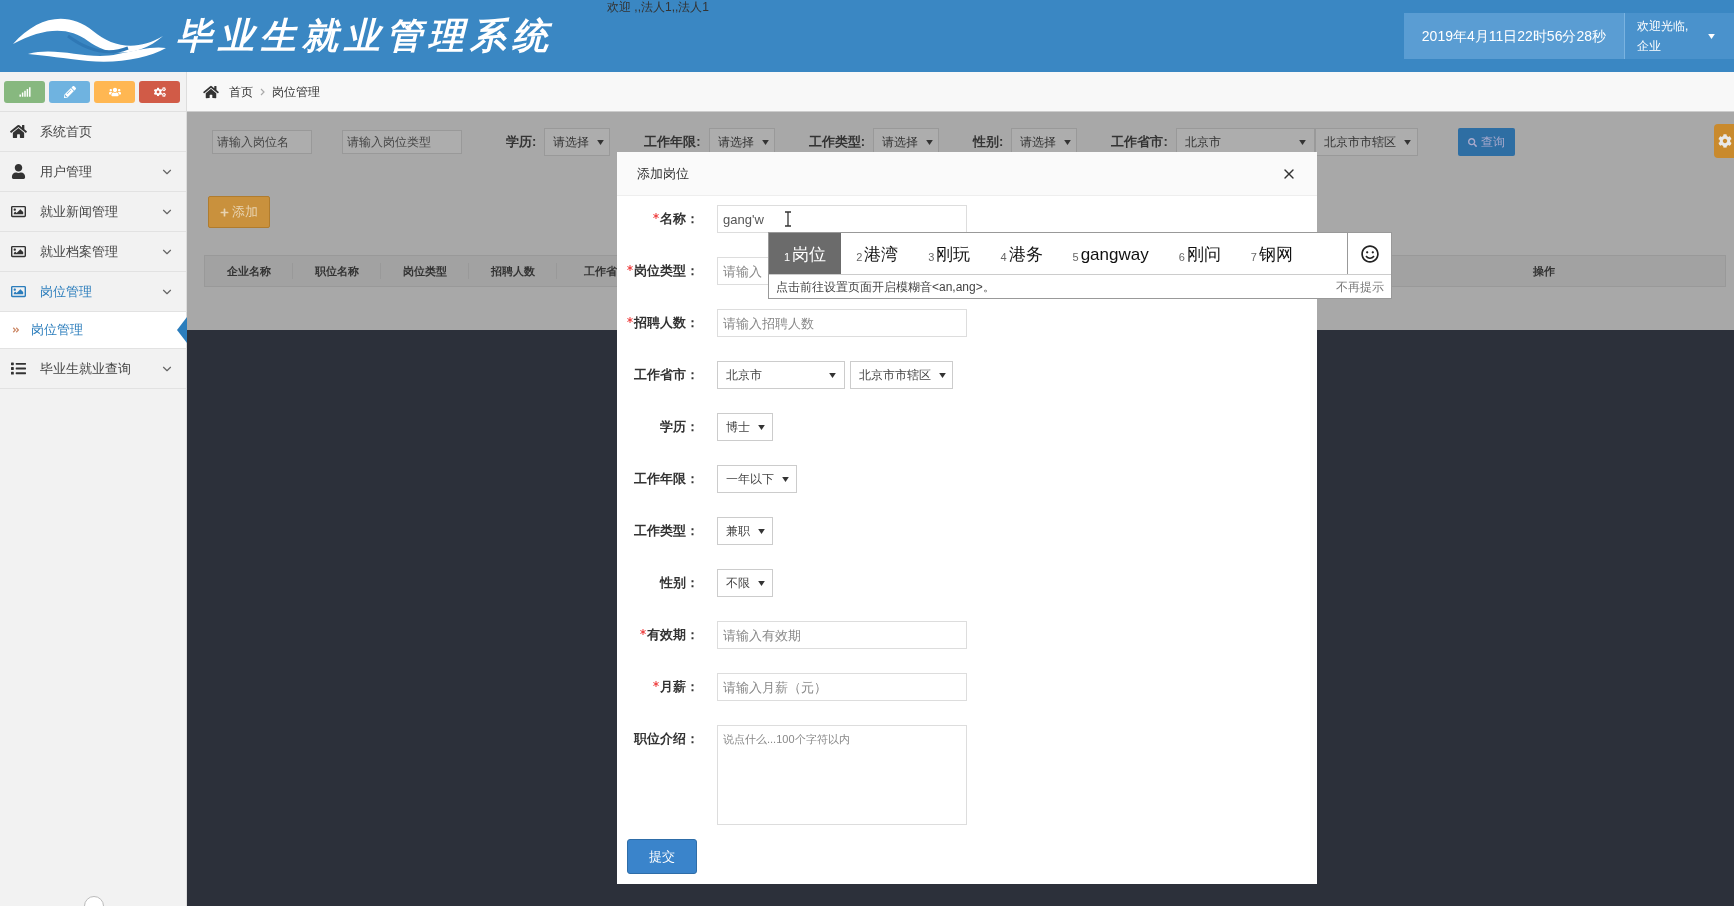 Image resolution: width=1734 pixels, height=906 pixels. I want to click on ime-candidate: 6 刚问, so click(1199, 253).